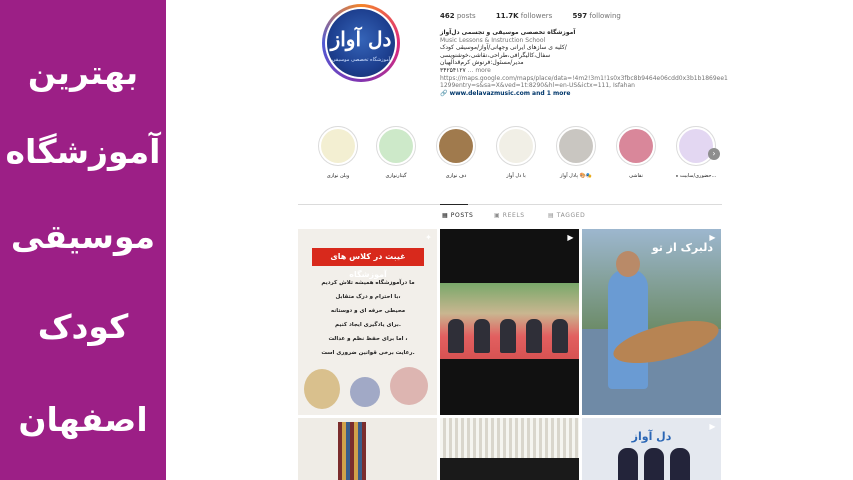  I want to click on post-tile: دلبرک از تو ▶, so click(651, 322).